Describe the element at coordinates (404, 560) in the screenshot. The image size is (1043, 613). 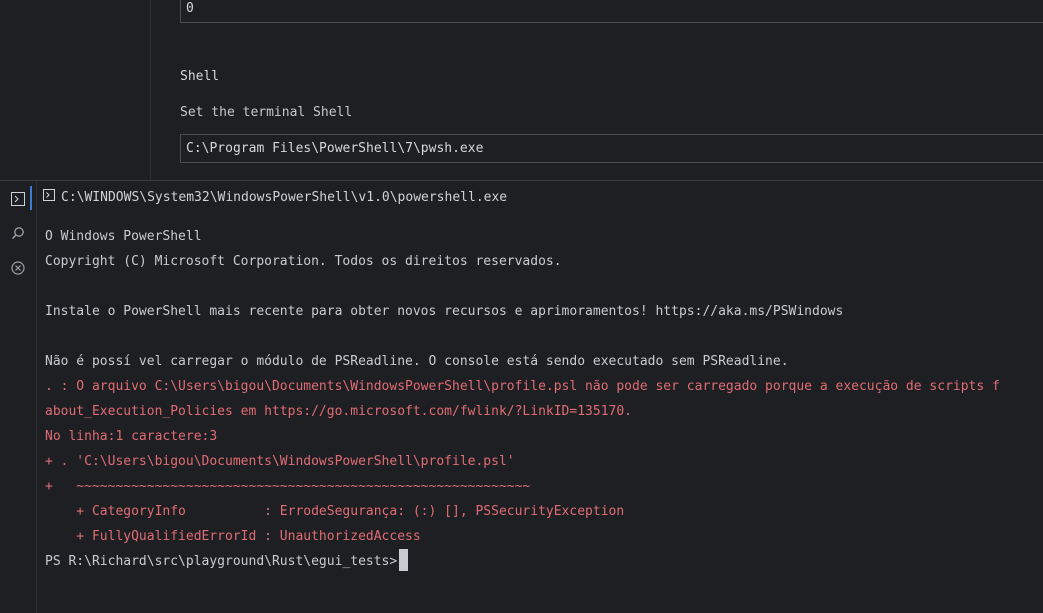
I see `terminal-cursor` at that location.